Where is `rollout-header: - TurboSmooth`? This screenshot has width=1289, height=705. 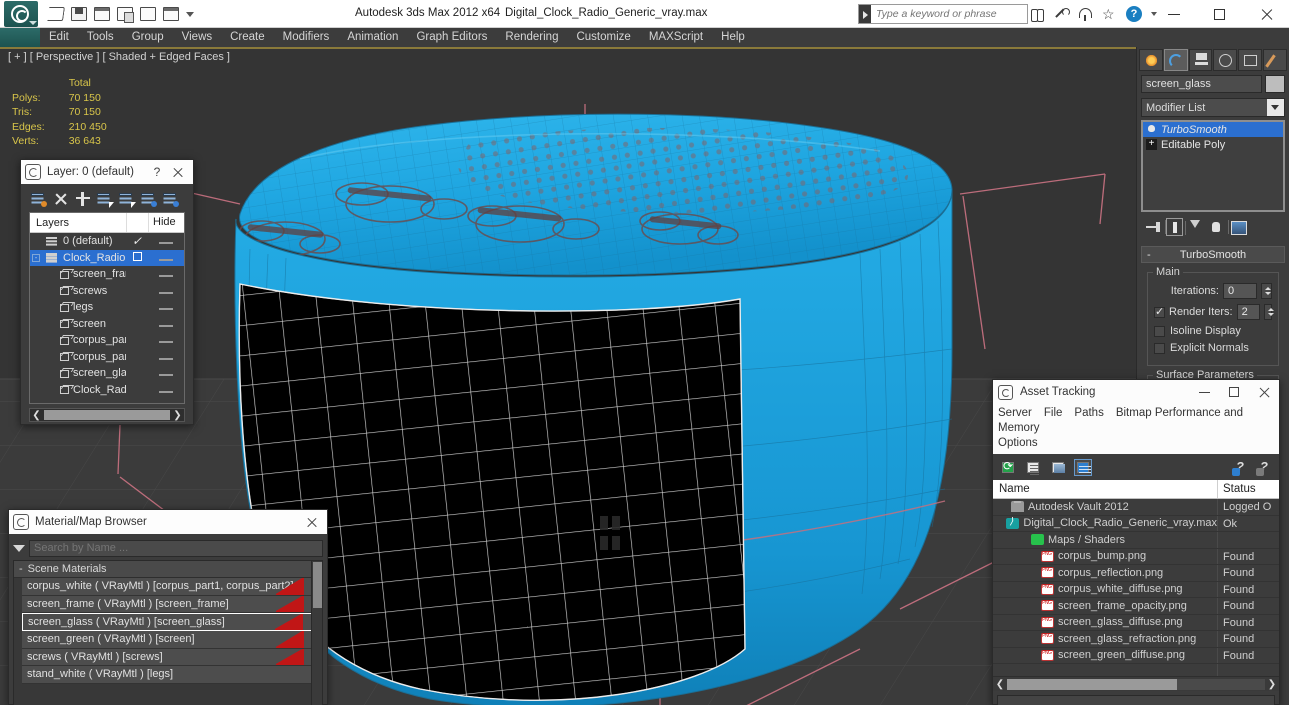 rollout-header: - TurboSmooth is located at coordinates (1213, 254).